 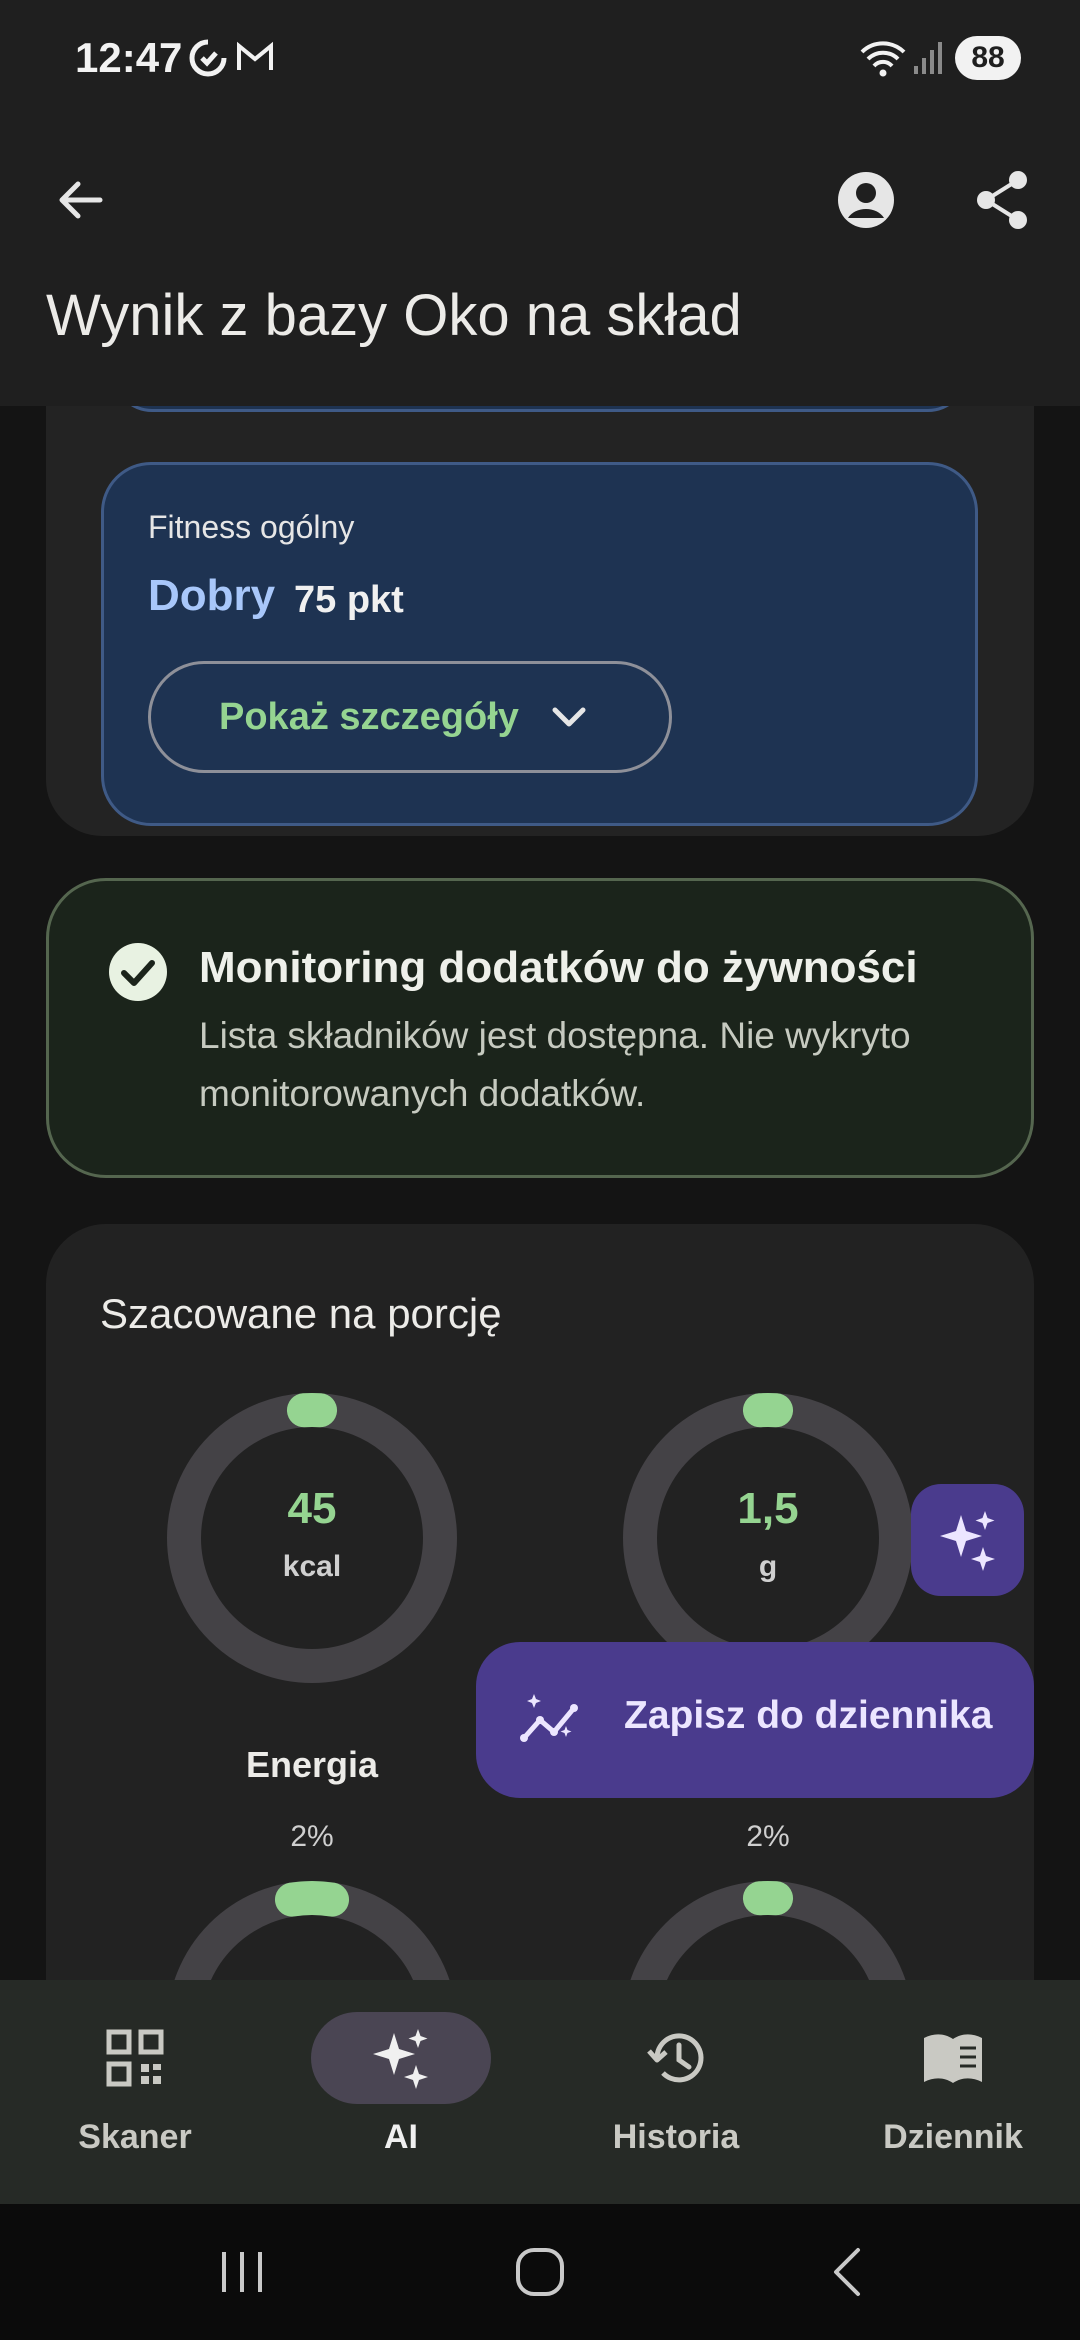 I want to click on fitness-title: Fitness ogólny, so click(x=251, y=527).